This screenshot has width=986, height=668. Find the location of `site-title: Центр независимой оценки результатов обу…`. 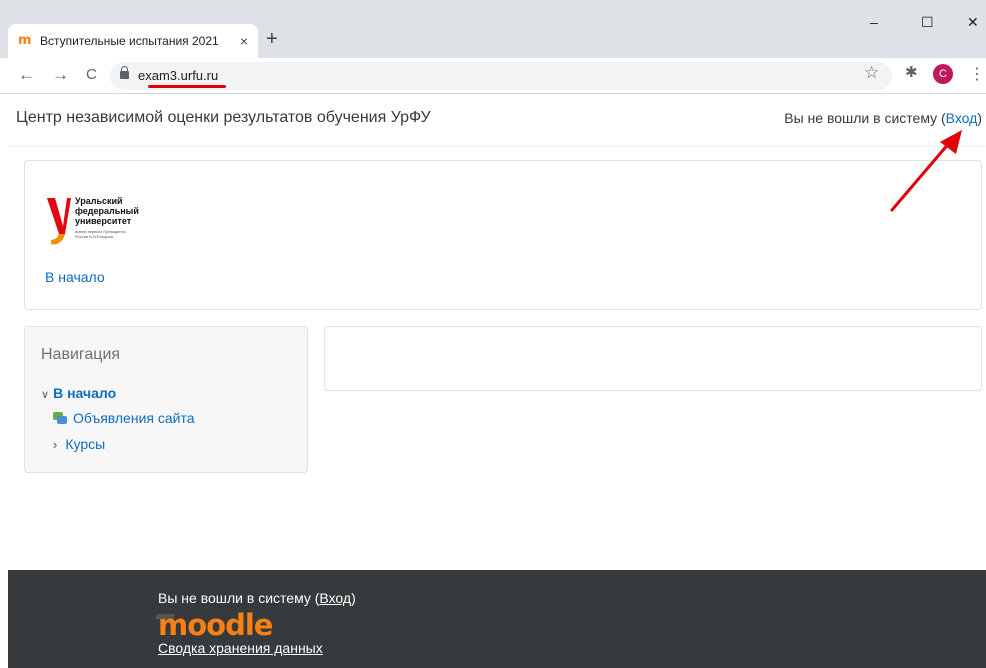

site-title: Центр независимой оценки результатов обу… is located at coordinates (223, 118).